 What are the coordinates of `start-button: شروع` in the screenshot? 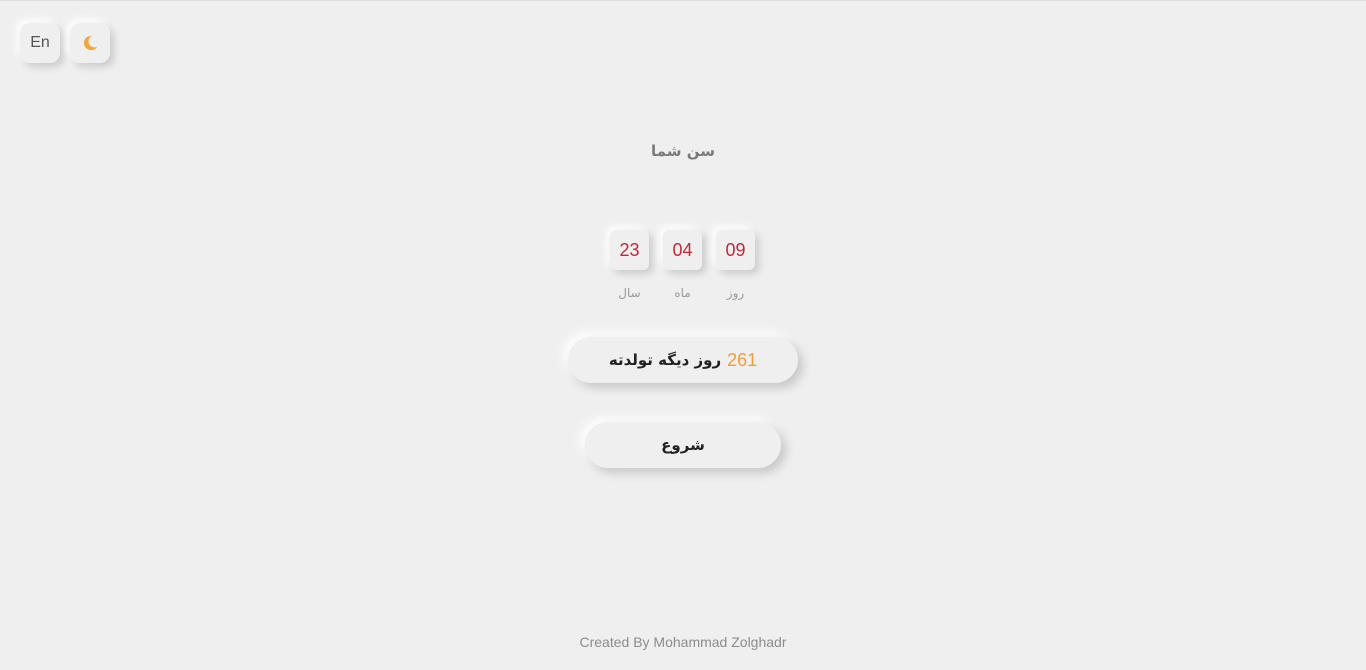 It's located at (683, 445).